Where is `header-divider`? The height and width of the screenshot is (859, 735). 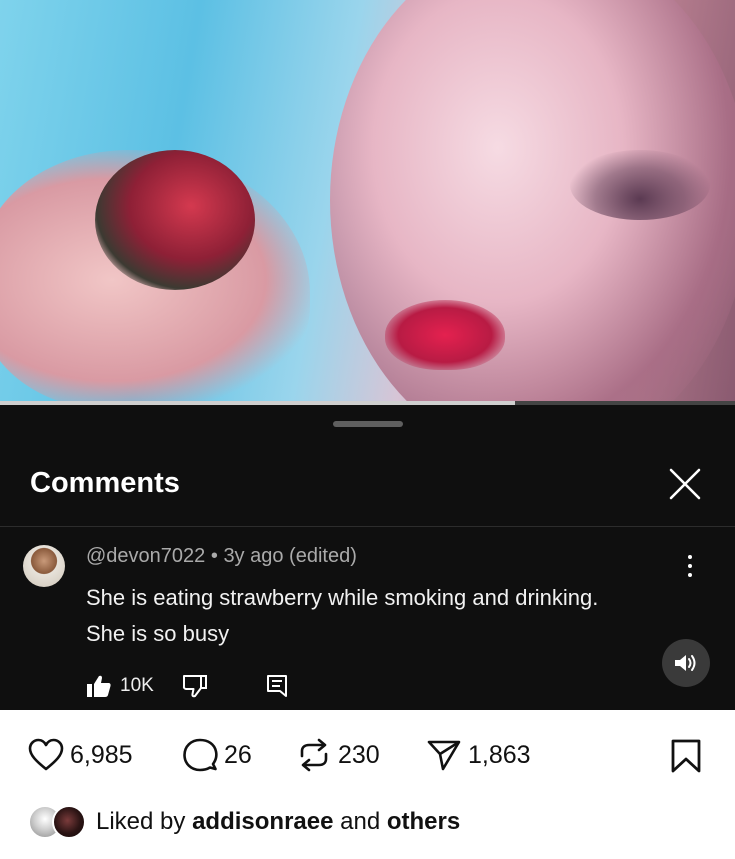
header-divider is located at coordinates (367, 526).